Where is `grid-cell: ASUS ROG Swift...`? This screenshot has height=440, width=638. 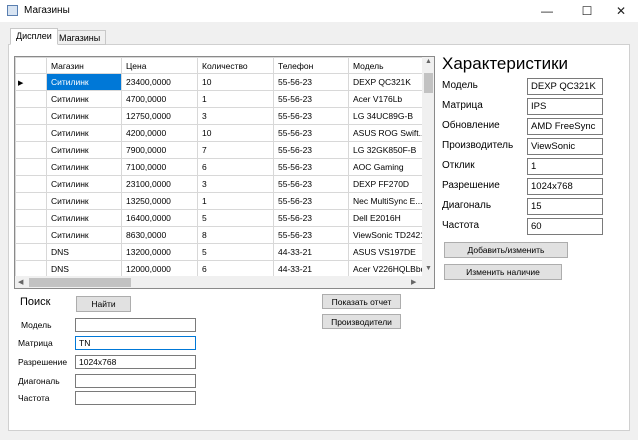
grid-cell: ASUS ROG Swift... is located at coordinates (389, 133).